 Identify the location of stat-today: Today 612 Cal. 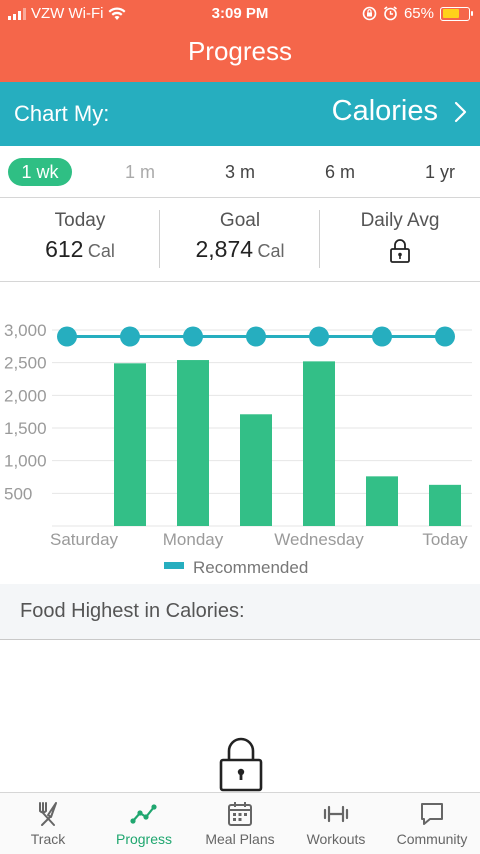
(80, 240).